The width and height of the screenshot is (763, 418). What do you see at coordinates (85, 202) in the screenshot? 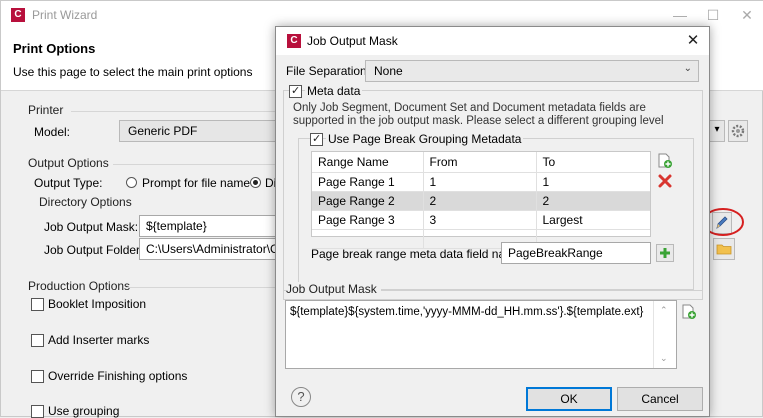
I see `directory-options-group-label: Directory Options` at bounding box center [85, 202].